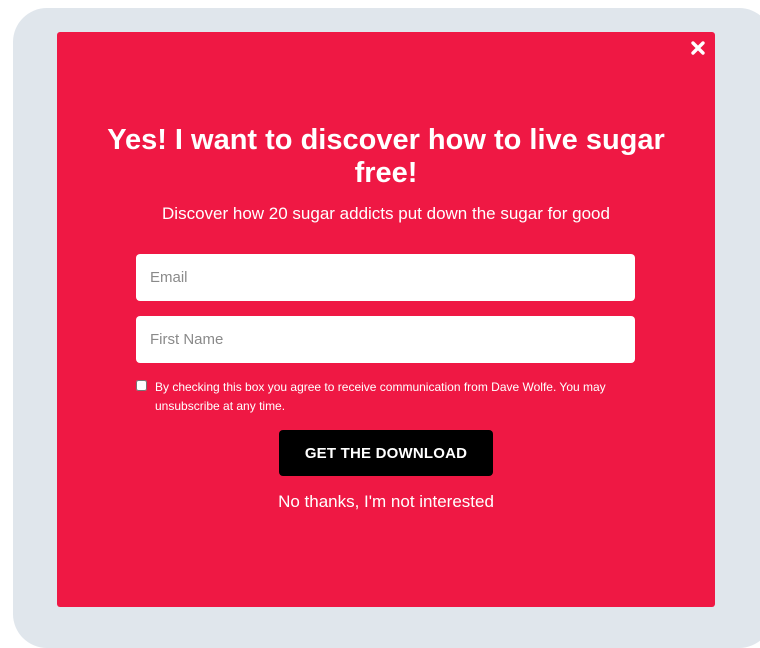 The width and height of the screenshot is (760, 648). I want to click on first-name-field, so click(385, 339).